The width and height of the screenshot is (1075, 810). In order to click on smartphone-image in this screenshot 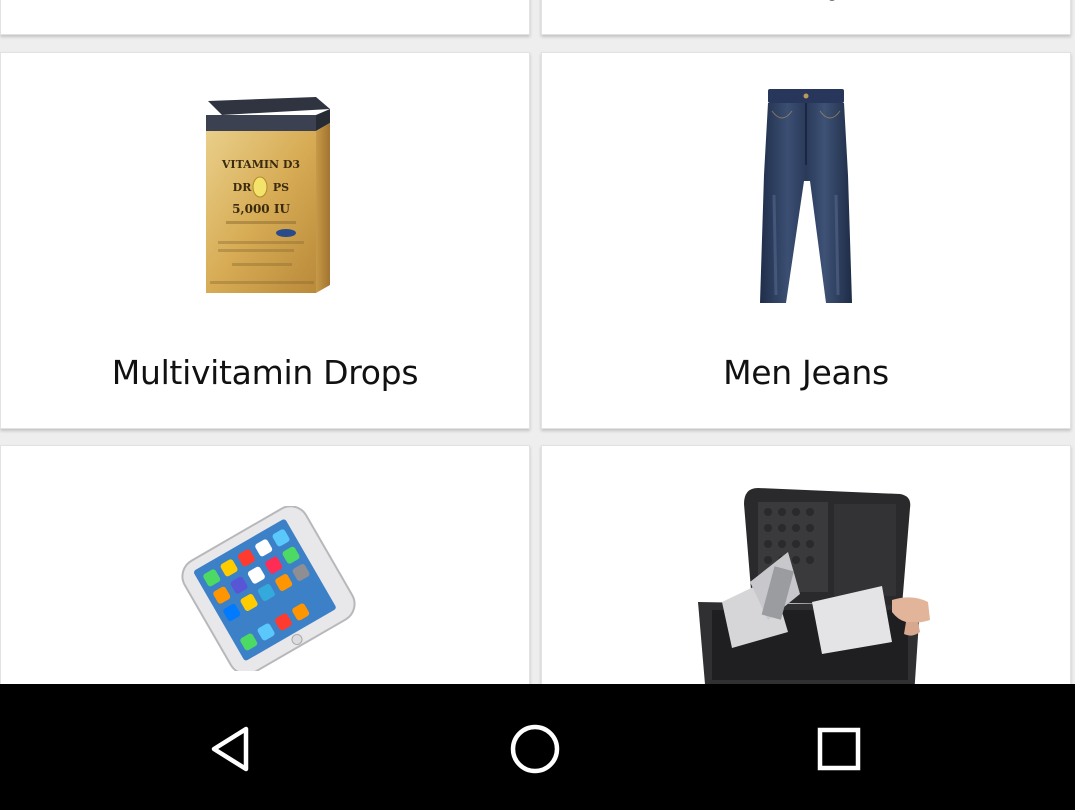, I will do `click(268, 588)`.